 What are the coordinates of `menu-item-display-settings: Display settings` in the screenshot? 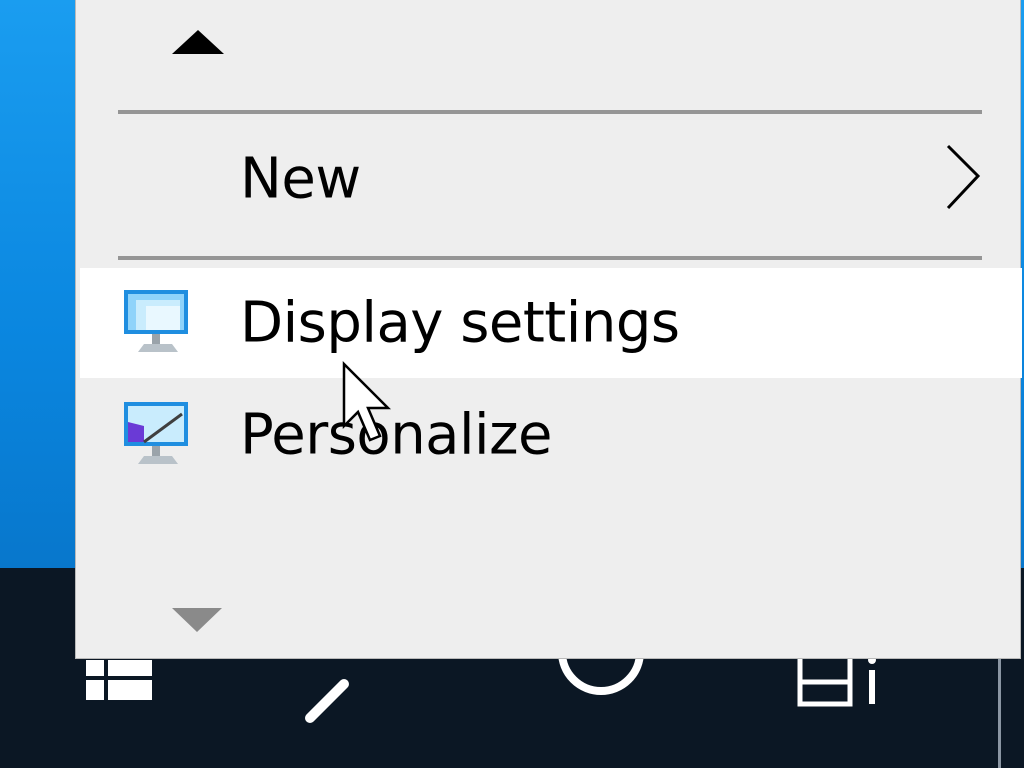 It's located at (551, 323).